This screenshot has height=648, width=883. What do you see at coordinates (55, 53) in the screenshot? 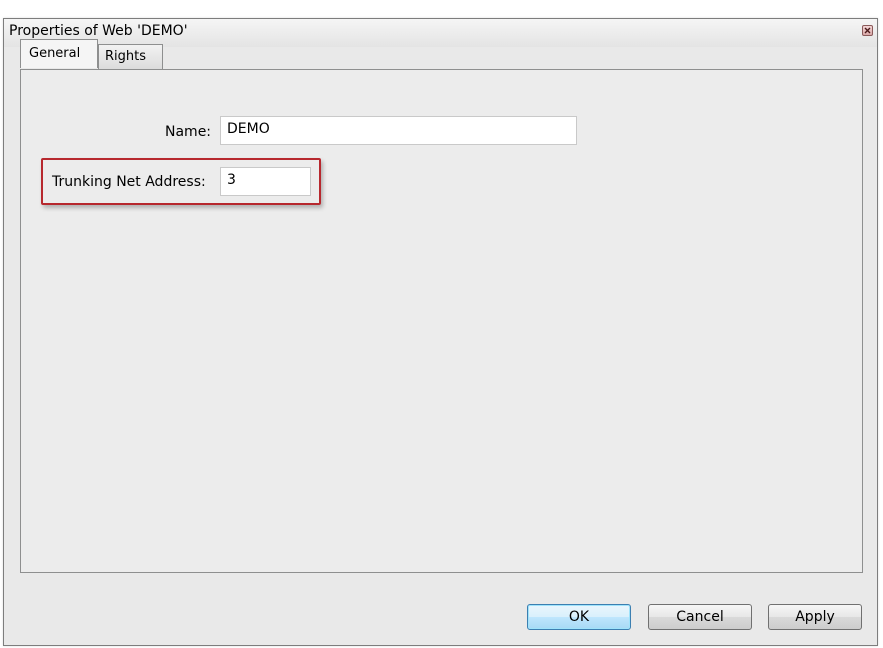
I see `tab-general-label: General` at bounding box center [55, 53].